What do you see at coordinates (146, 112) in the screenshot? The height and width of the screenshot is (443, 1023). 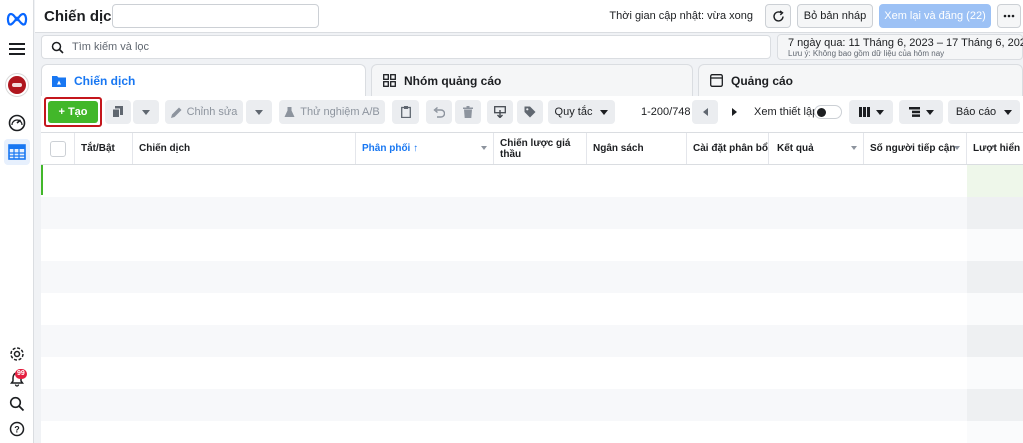 I see `duplicate-dropdown-button` at bounding box center [146, 112].